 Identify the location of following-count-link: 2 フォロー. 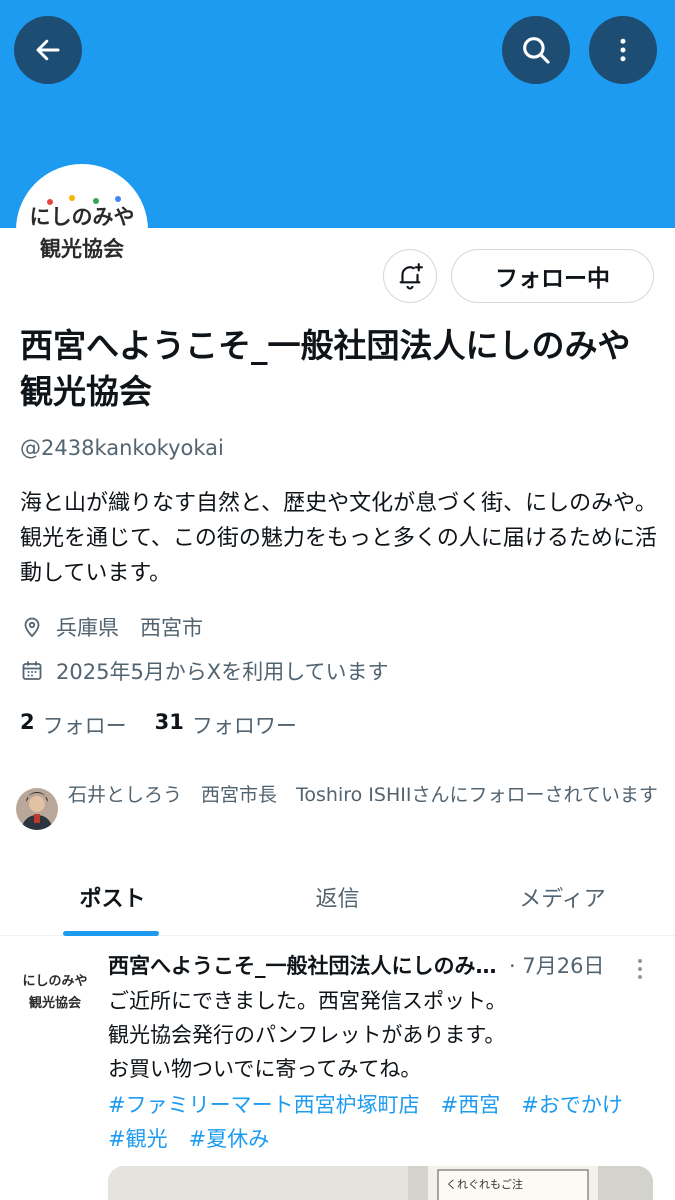
(73, 725).